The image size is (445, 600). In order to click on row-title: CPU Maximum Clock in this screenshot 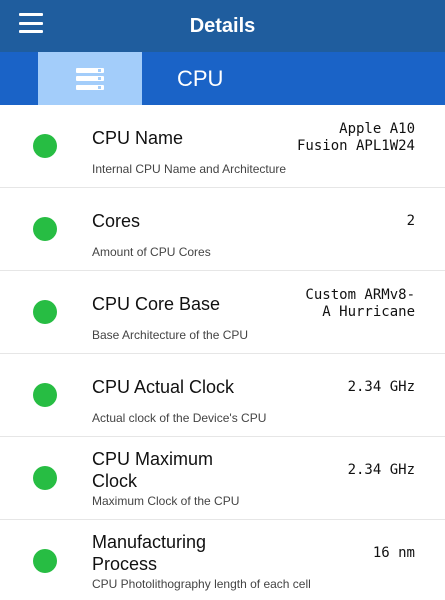, I will do `click(153, 470)`.